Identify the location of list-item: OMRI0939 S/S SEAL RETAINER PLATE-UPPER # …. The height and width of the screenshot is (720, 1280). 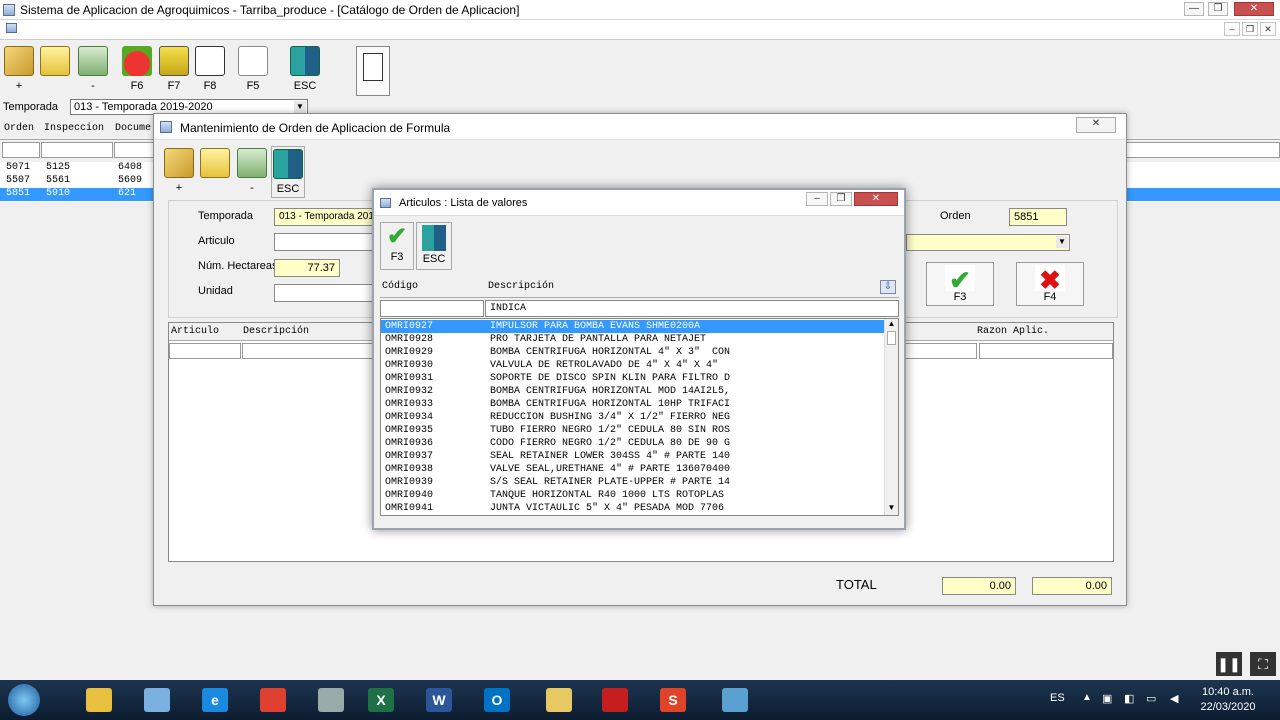
(632, 482).